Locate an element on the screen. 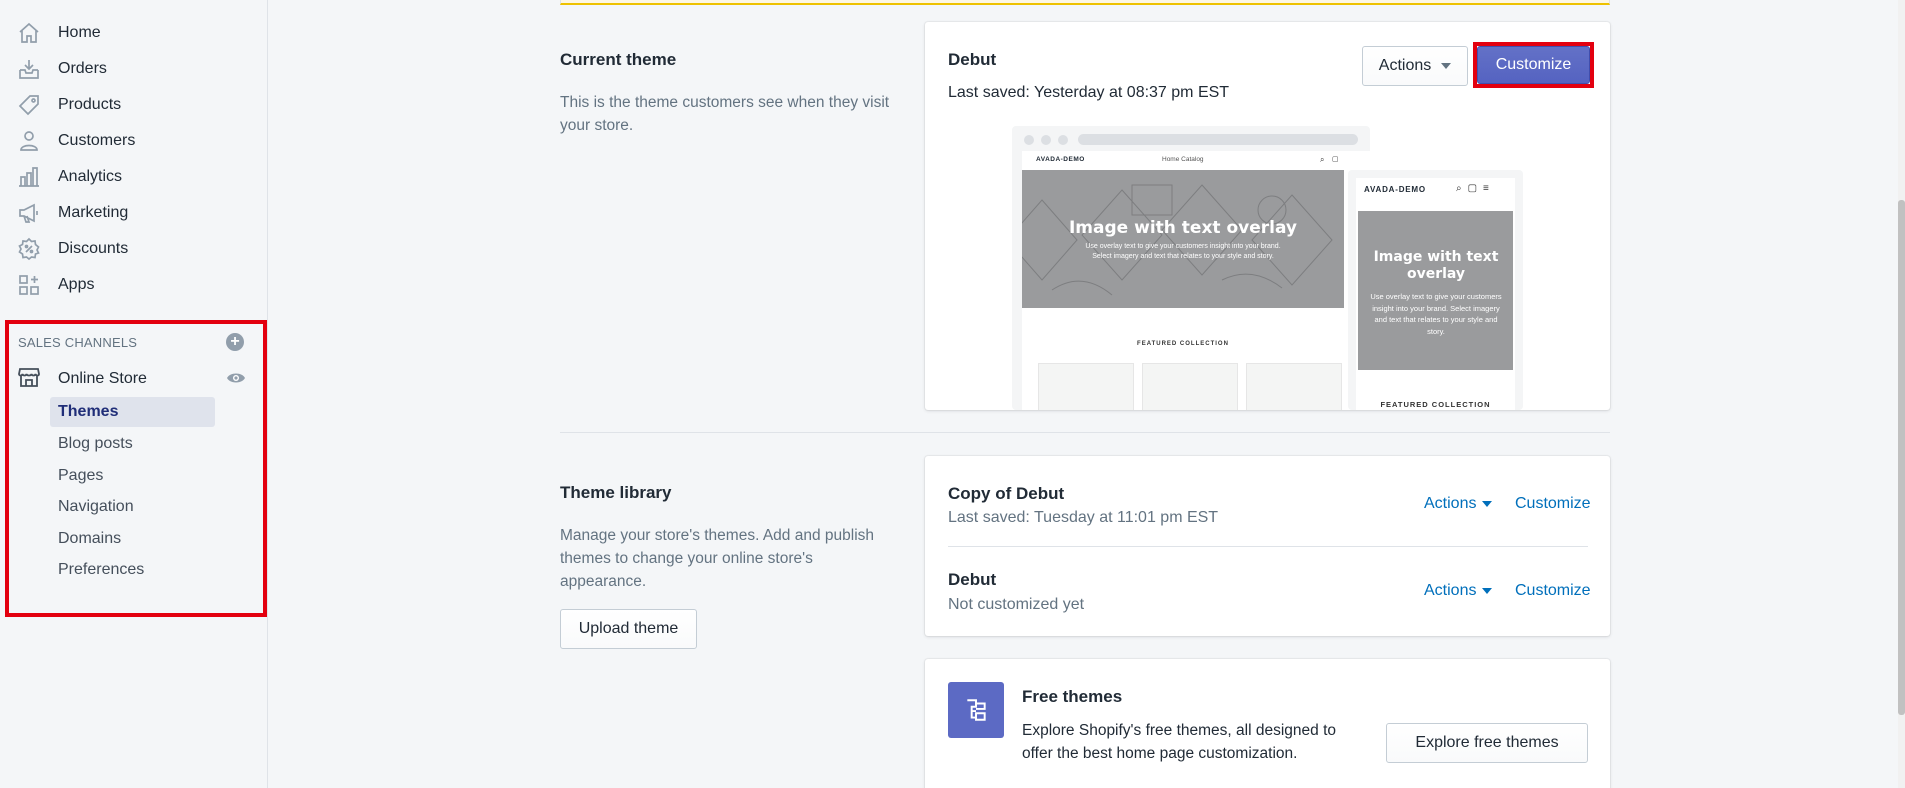 Image resolution: width=1905 pixels, height=788 pixels. sidebar-item-home: Home is located at coordinates (134, 33).